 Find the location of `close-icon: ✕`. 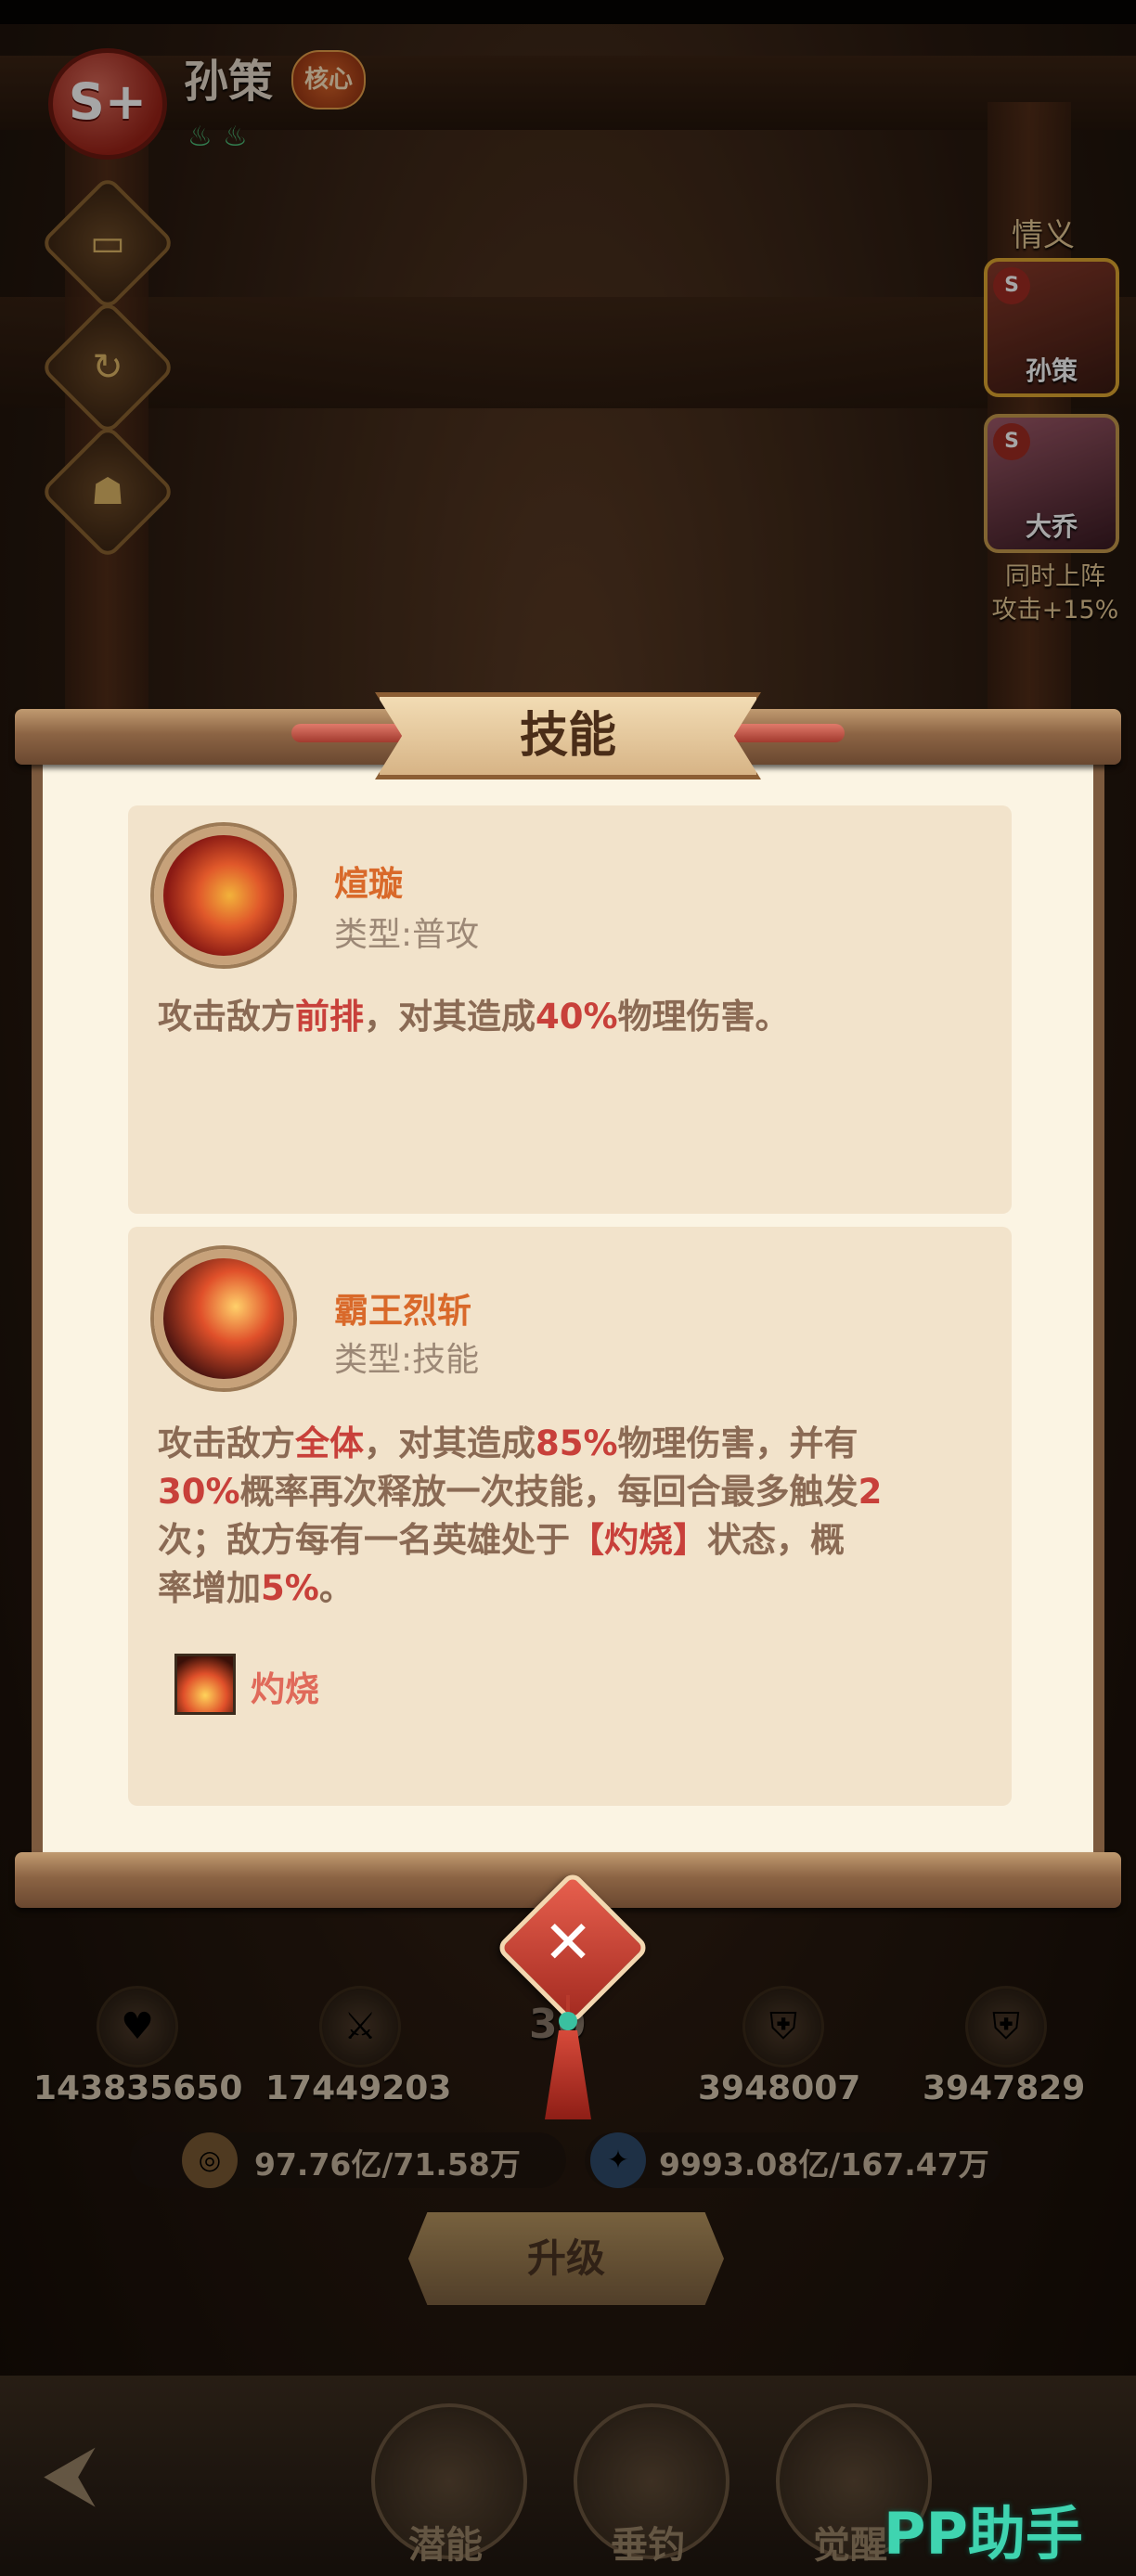

close-icon: ✕ is located at coordinates (568, 1943).